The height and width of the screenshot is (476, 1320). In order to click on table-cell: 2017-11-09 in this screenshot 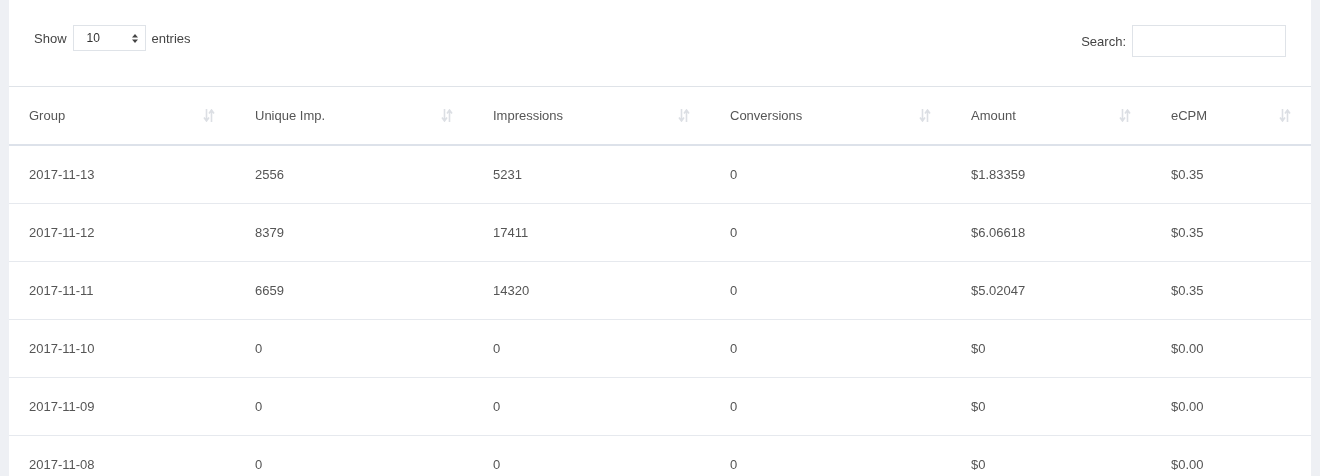, I will do `click(122, 406)`.